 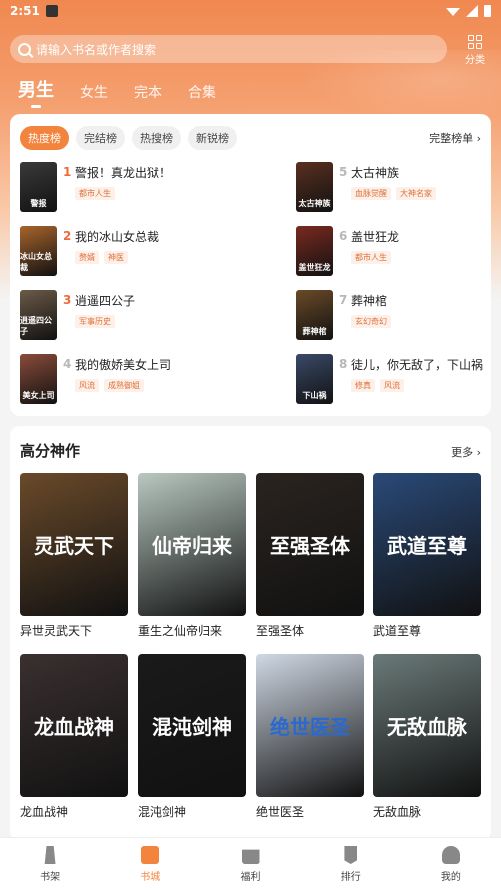 What do you see at coordinates (310, 544) in the screenshot?
I see `book-cover: 至强圣体` at bounding box center [310, 544].